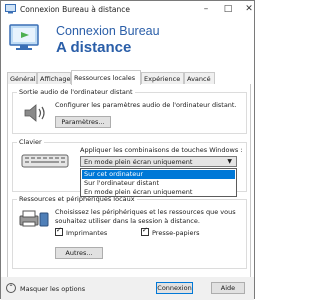 The height and width of the screenshot is (300, 320). I want to click on header-title-line1: Connexion Bureau, so click(108, 31).